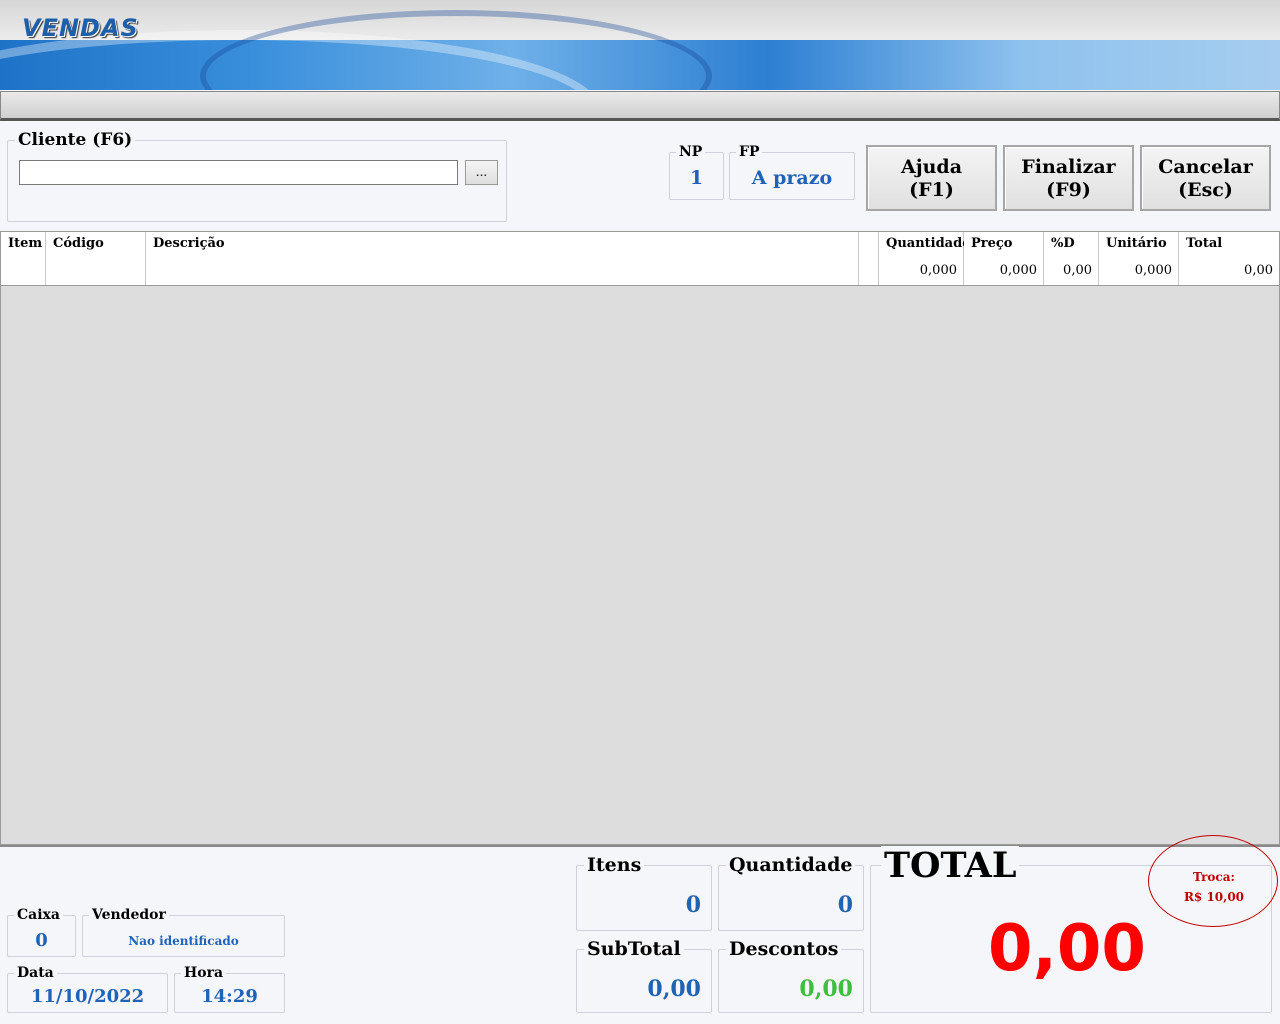 This screenshot has height=1024, width=1280. Describe the element at coordinates (1205, 190) in the screenshot. I see `cancelar-button-shortcut: (Esc)` at that location.